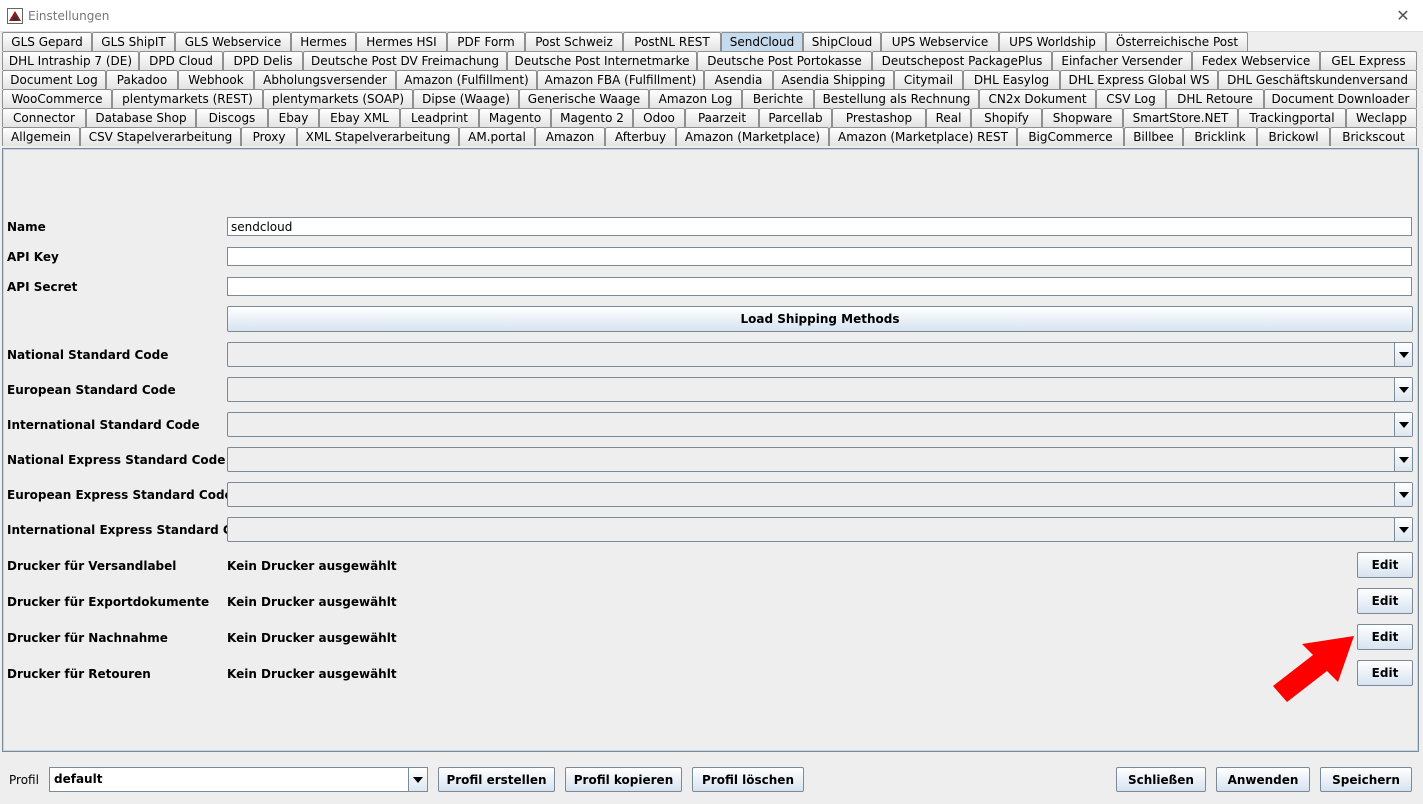 The width and height of the screenshot is (1423, 804). Describe the element at coordinates (338, 98) in the screenshot. I see `tab-plentymarkets-soap: plentymarkets (SOAP)` at that location.